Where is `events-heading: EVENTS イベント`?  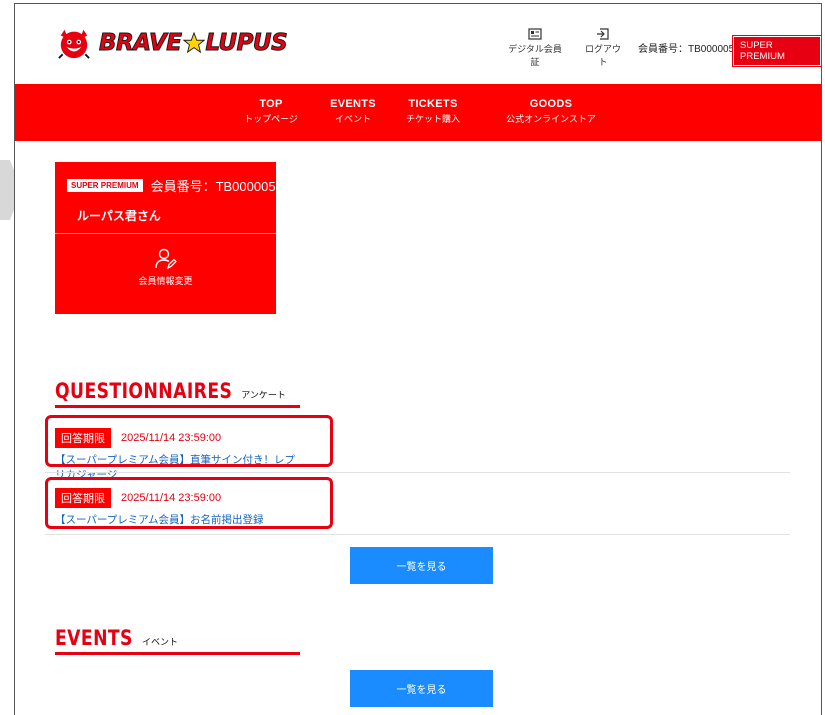
events-heading: EVENTS イベント is located at coordinates (116, 638).